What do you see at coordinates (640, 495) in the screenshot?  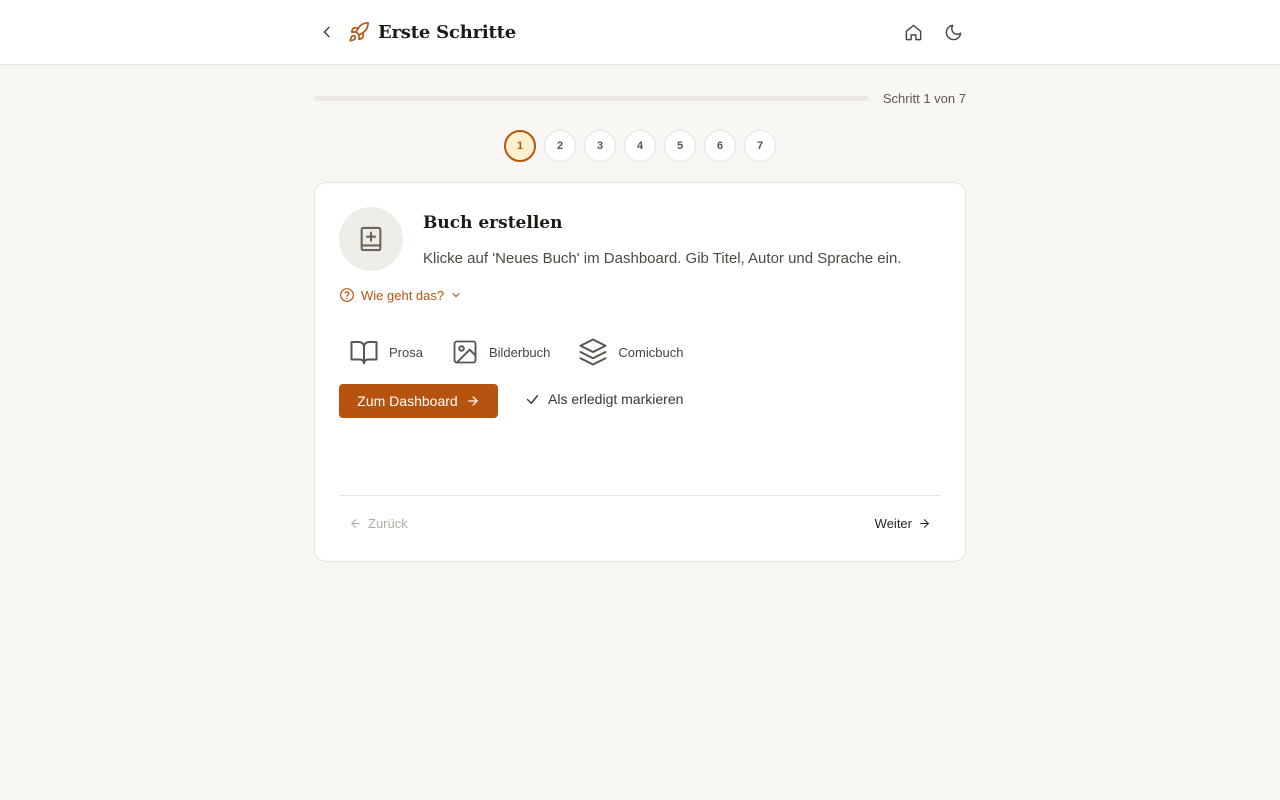 I see `card-divider` at bounding box center [640, 495].